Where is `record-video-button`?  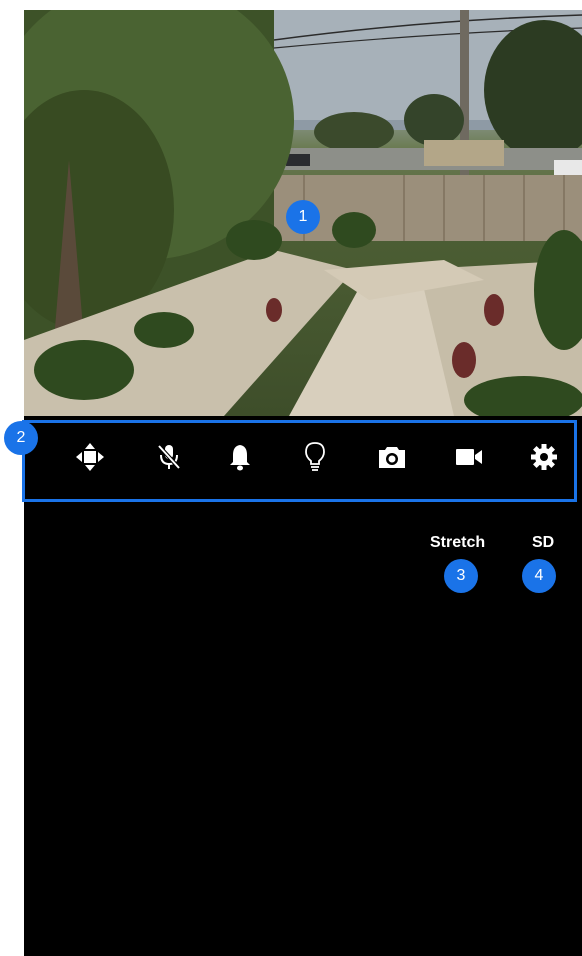
record-video-button is located at coordinates (469, 457).